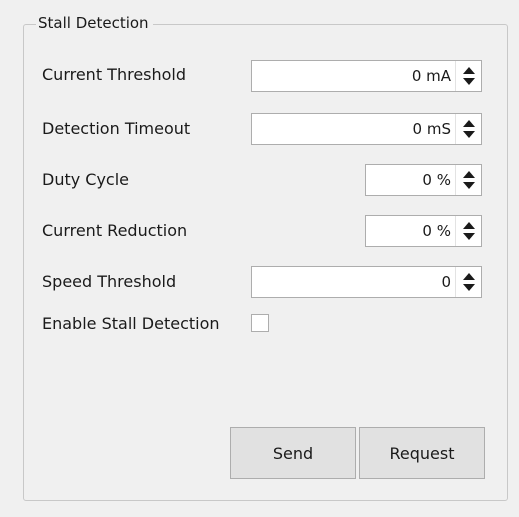 The height and width of the screenshot is (517, 519). What do you see at coordinates (115, 230) in the screenshot?
I see `current-reduction-label: Current Reduction` at bounding box center [115, 230].